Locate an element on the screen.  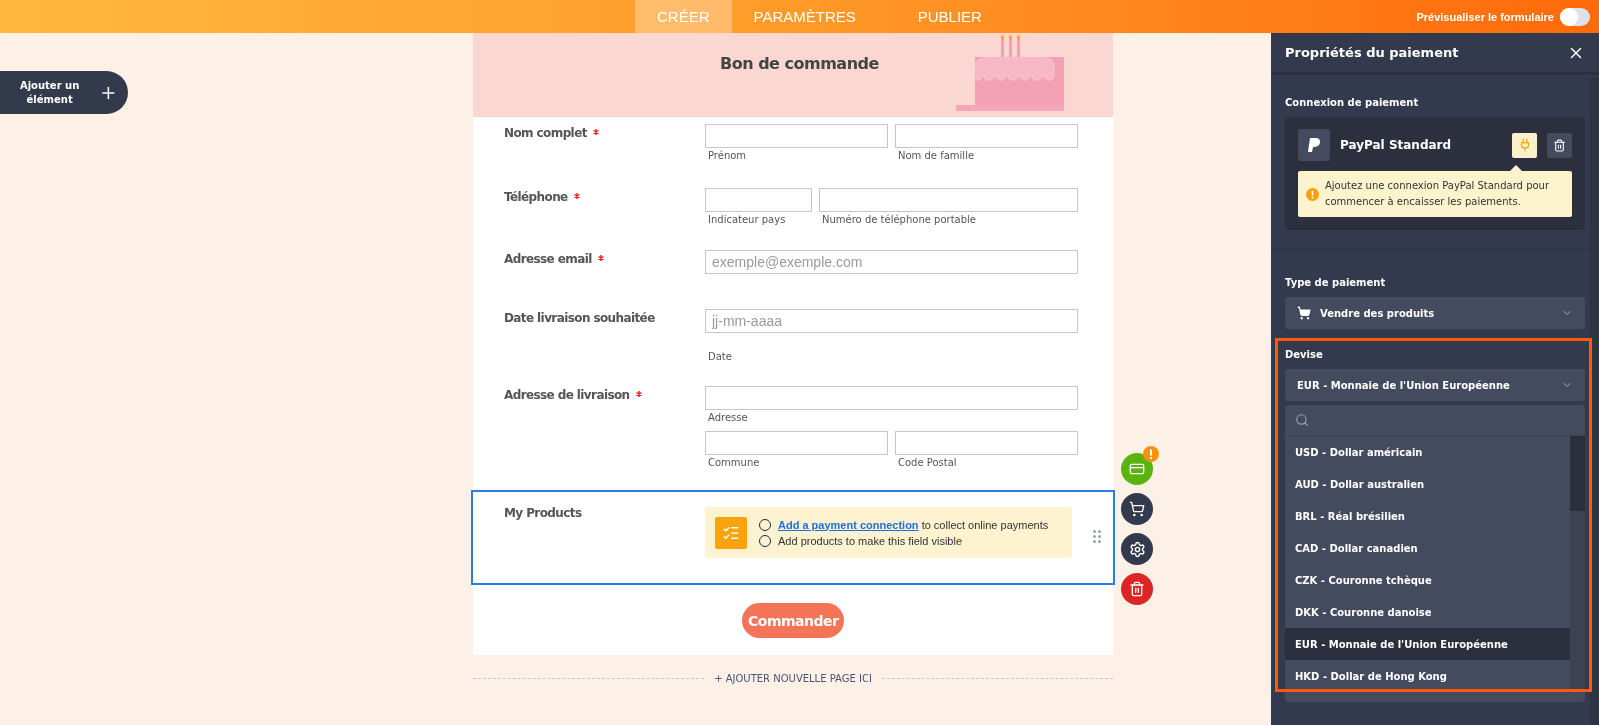
currency-select: EUR - Monnaie de l'Union Européenne is located at coordinates (1435, 385).